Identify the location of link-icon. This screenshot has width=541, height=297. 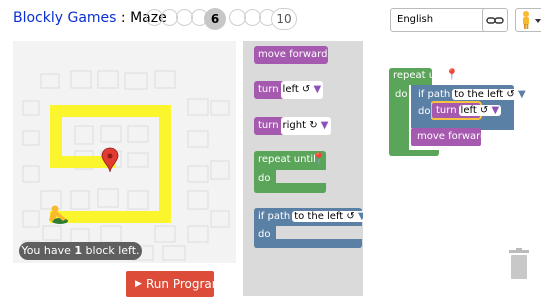
(495, 20).